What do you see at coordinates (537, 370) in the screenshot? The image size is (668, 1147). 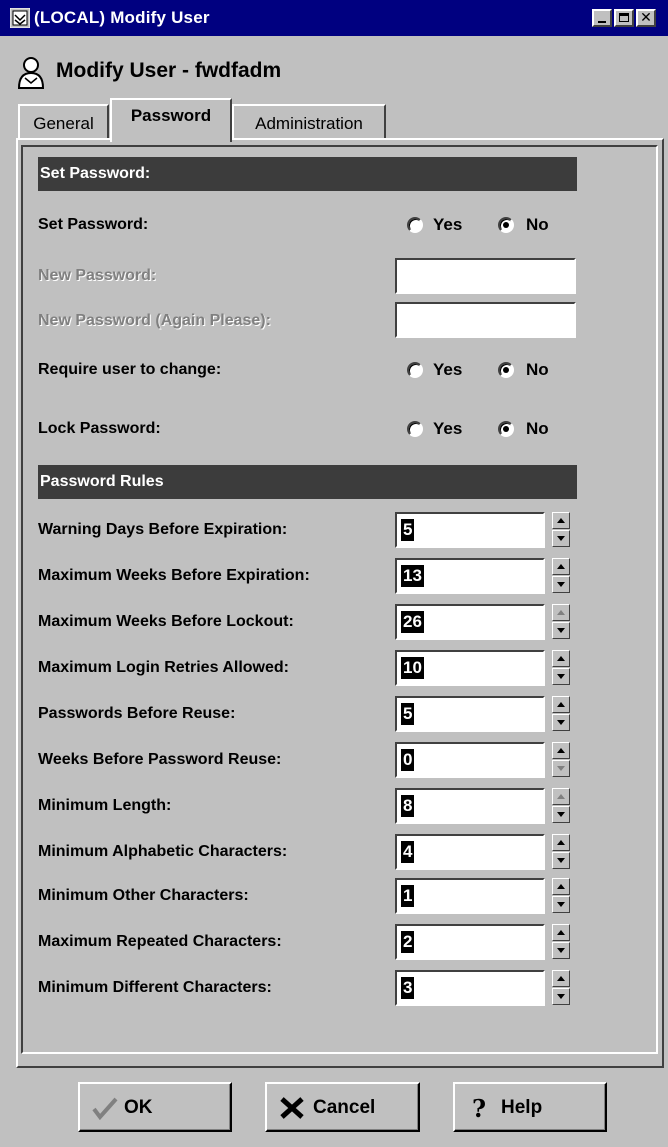 I see `require-change-no-label: No` at bounding box center [537, 370].